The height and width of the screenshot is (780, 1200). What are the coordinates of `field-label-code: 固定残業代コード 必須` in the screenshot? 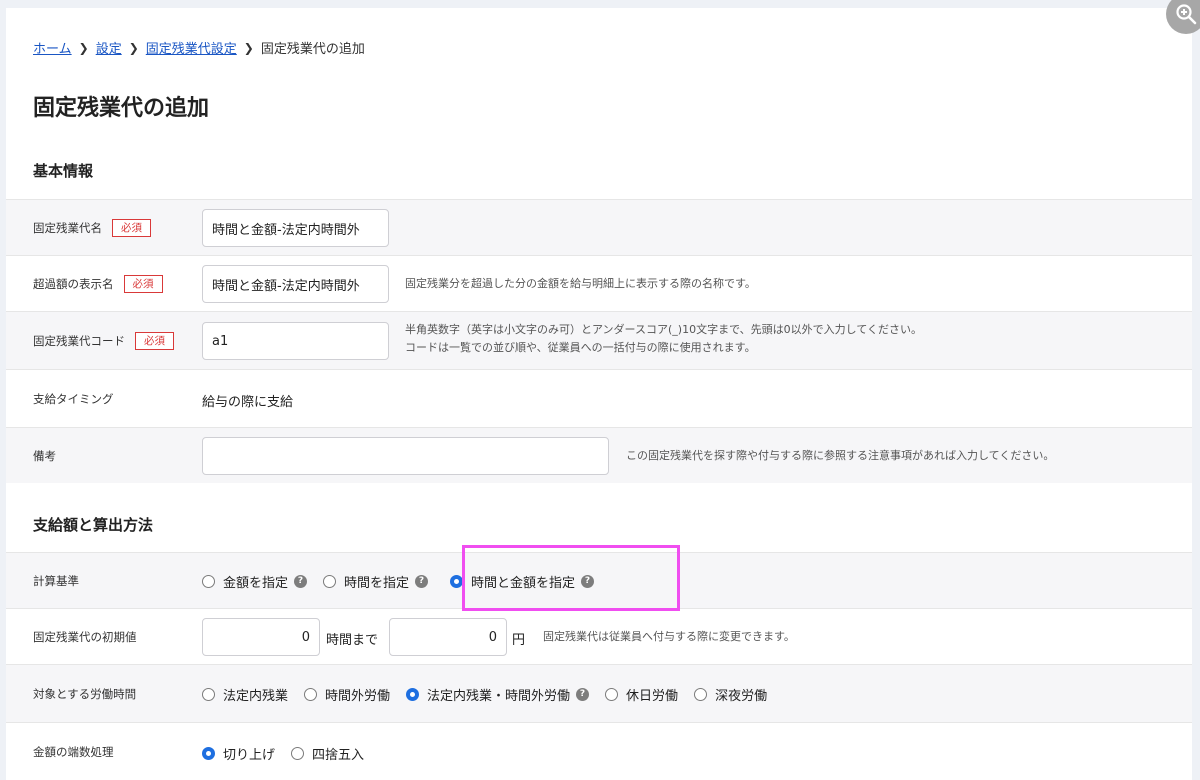 It's located at (103, 341).